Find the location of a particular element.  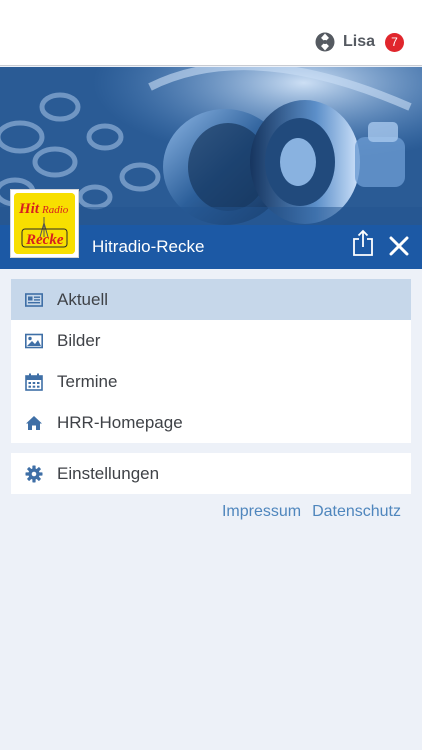

menu-label-bilder: Bilder is located at coordinates (79, 340).